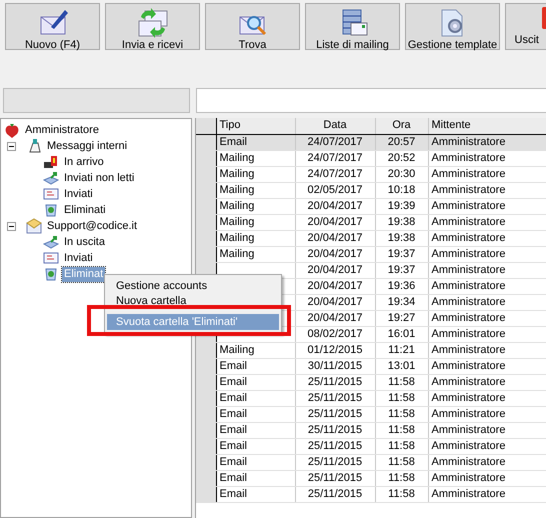 The width and height of the screenshot is (546, 518). What do you see at coordinates (452, 26) in the screenshot?
I see `toolbar-button: Gestione template` at bounding box center [452, 26].